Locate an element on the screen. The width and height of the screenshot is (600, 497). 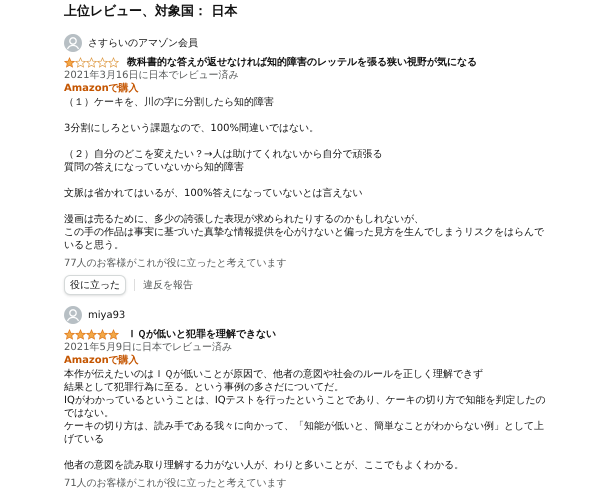
review-text-line: 漫画は売るために、多少の誇張した表現が求められたりするのかもしれないが、 is located at coordinates (244, 219).